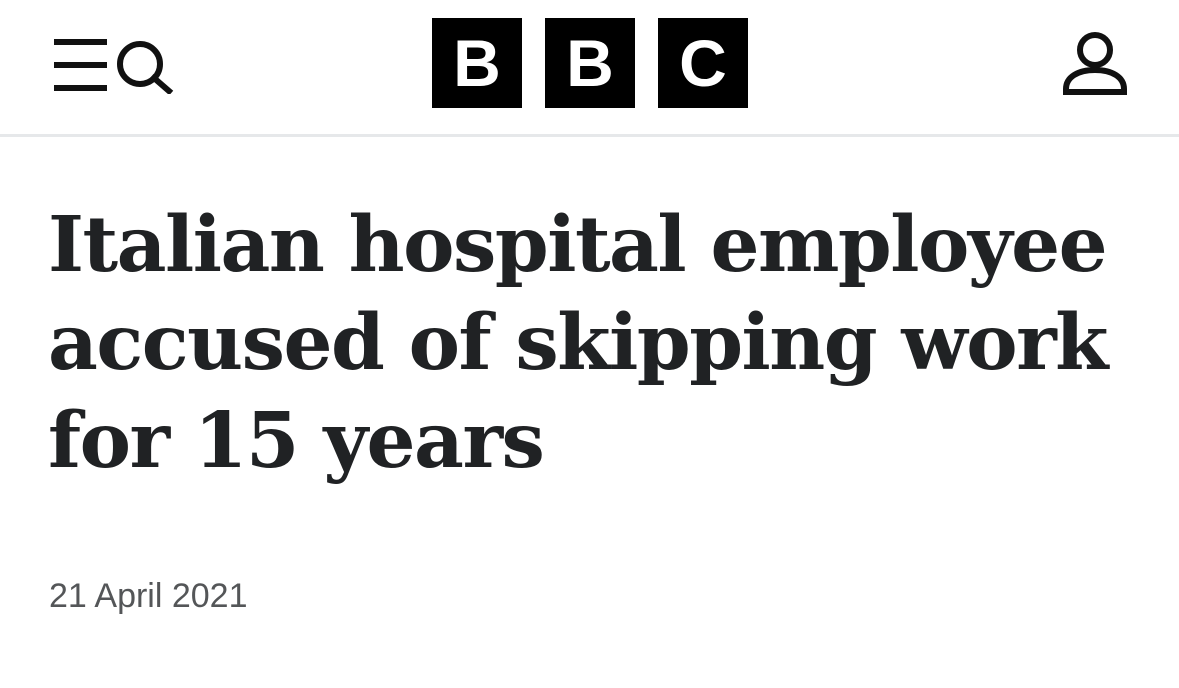  I want to click on article-date: 21 April 2021, so click(148, 596).